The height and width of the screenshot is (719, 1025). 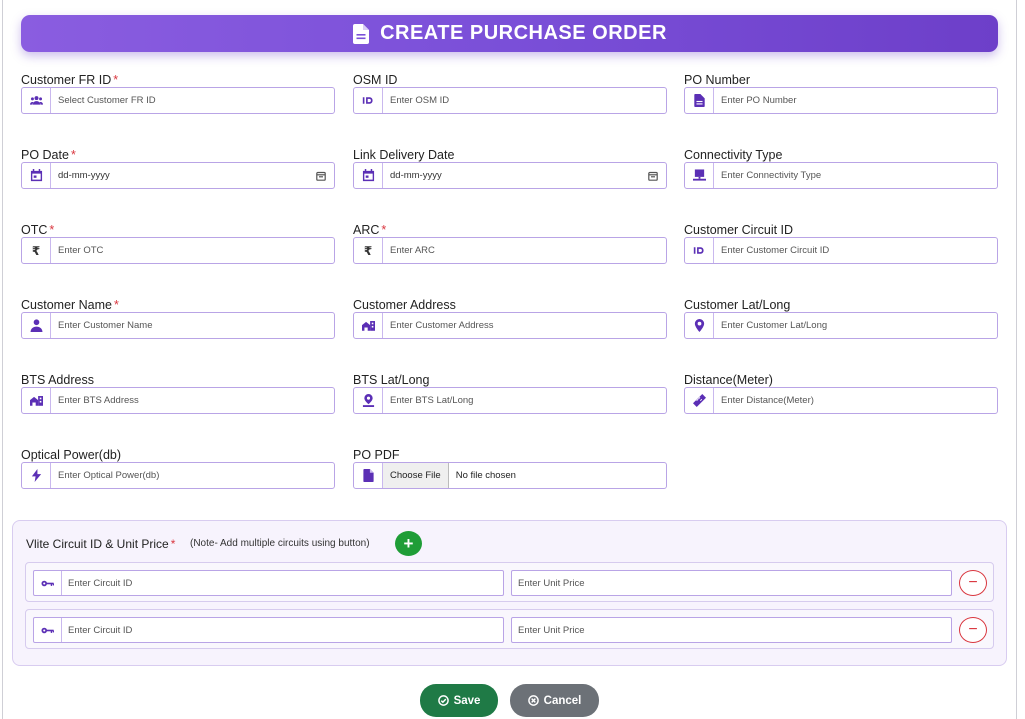 What do you see at coordinates (84, 175) in the screenshot?
I see `po-date-value: dd-mm-yyyy` at bounding box center [84, 175].